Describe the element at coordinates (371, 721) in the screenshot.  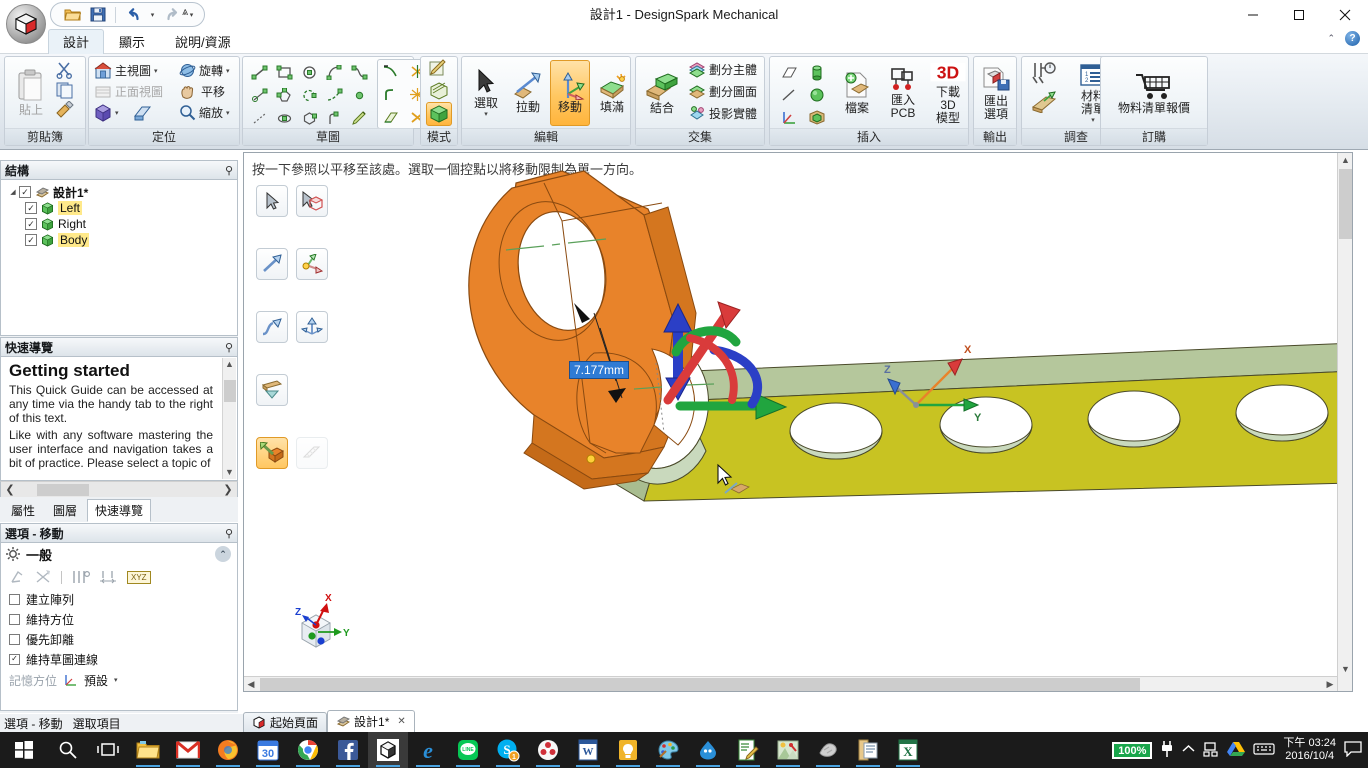
I see `doc-tab-design1: 設計1* ✕` at that location.